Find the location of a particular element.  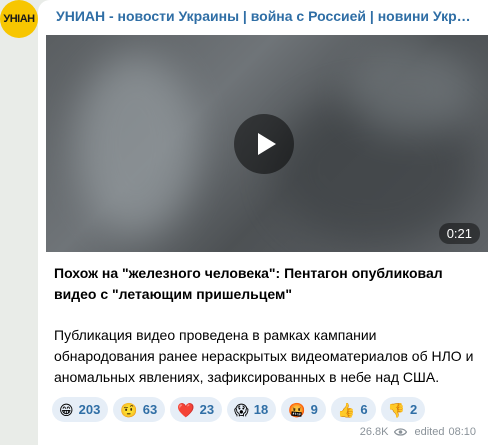

reaction-cursing: 🤬 9 is located at coordinates (303, 409).